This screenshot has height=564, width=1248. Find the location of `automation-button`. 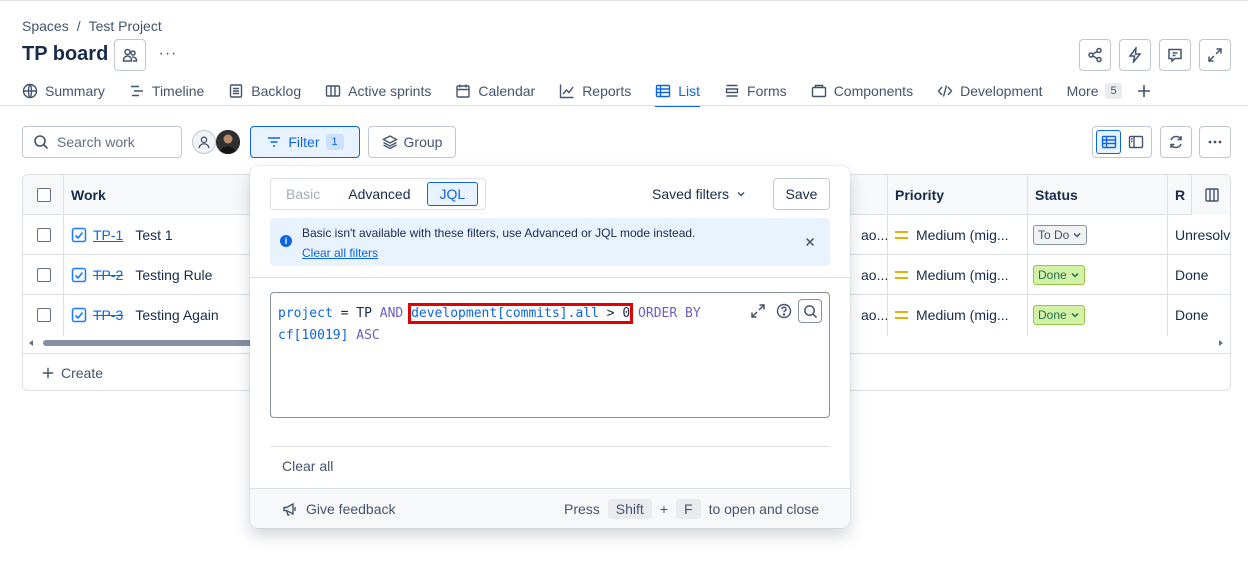

automation-button is located at coordinates (1135, 55).